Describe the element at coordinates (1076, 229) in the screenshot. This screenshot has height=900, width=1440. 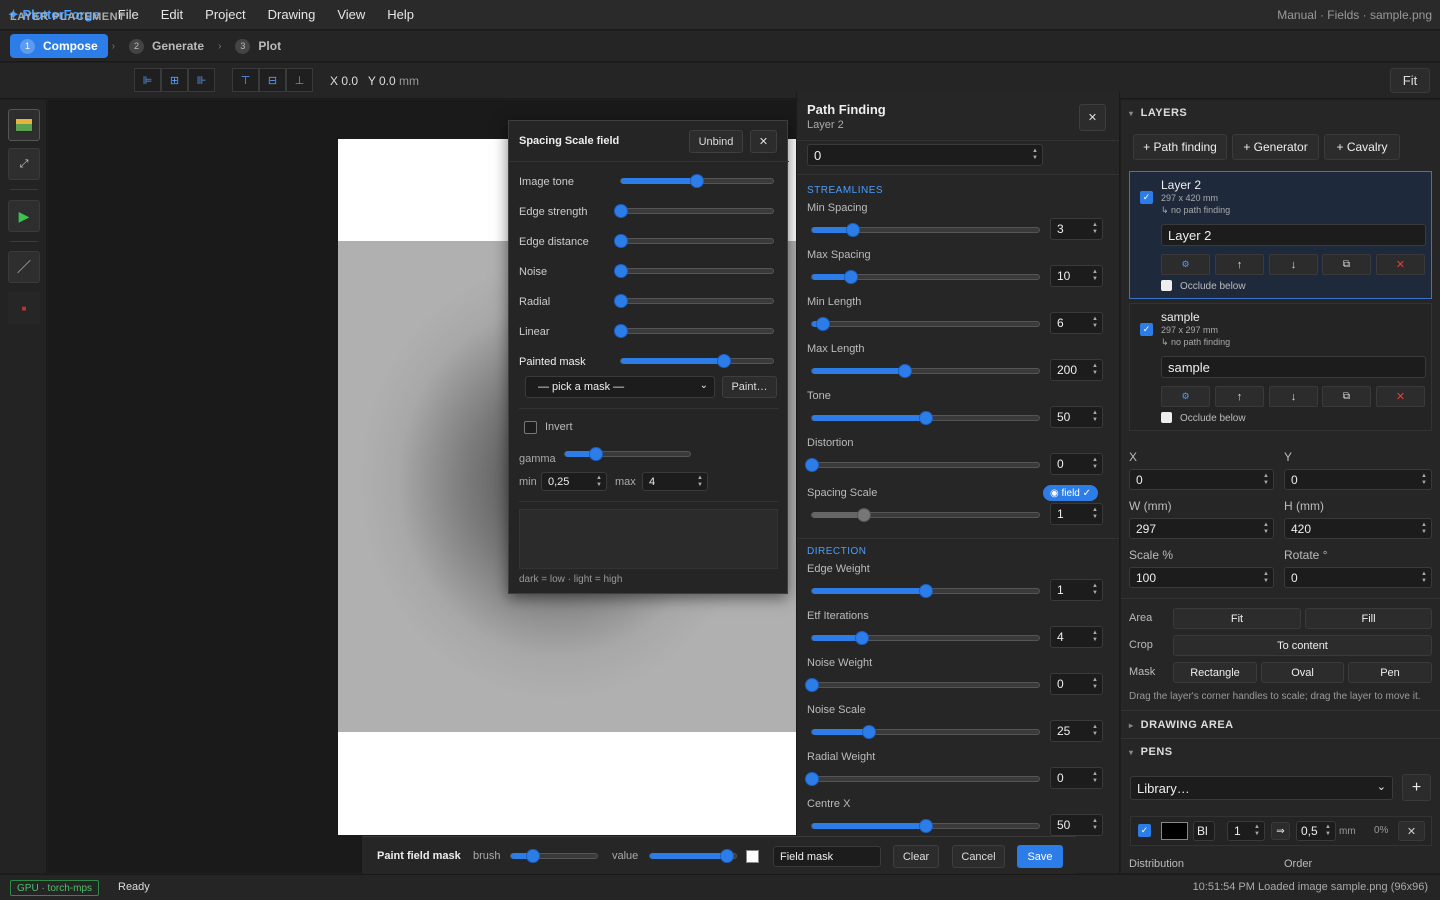
I see `number-input: 3 ▲ ▼` at that location.